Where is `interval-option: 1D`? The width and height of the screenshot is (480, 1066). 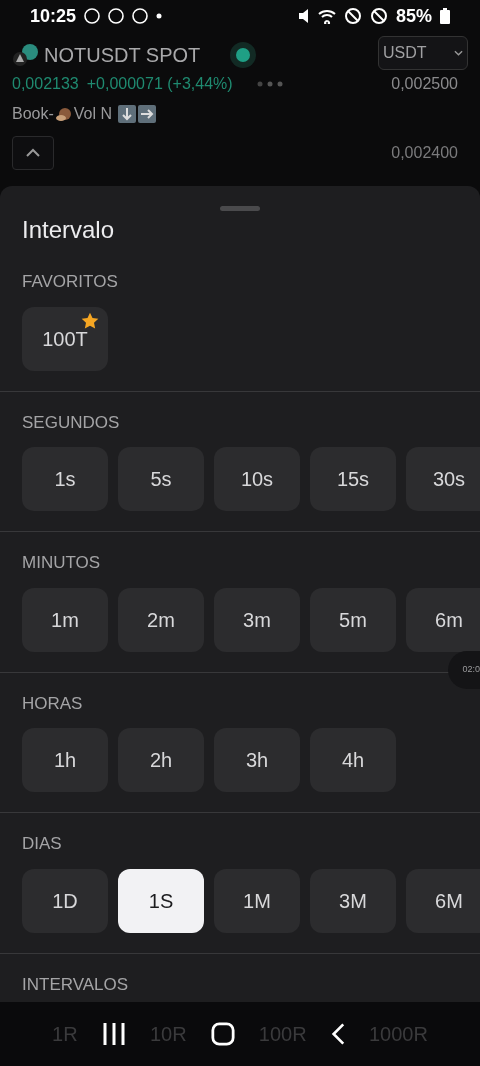
interval-option: 1D is located at coordinates (65, 900).